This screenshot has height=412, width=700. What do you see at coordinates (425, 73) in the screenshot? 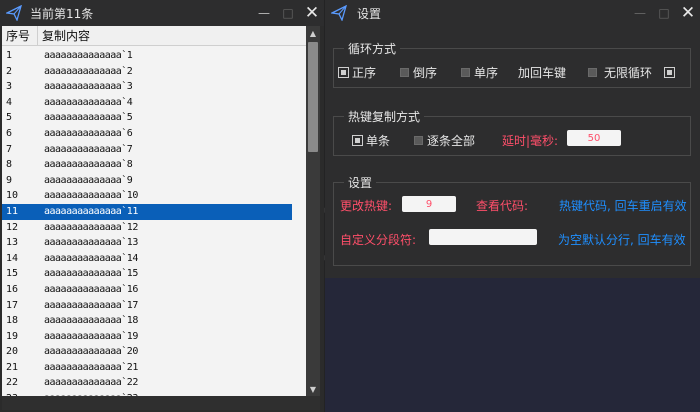
I see `option-label: 倒序` at bounding box center [425, 73].